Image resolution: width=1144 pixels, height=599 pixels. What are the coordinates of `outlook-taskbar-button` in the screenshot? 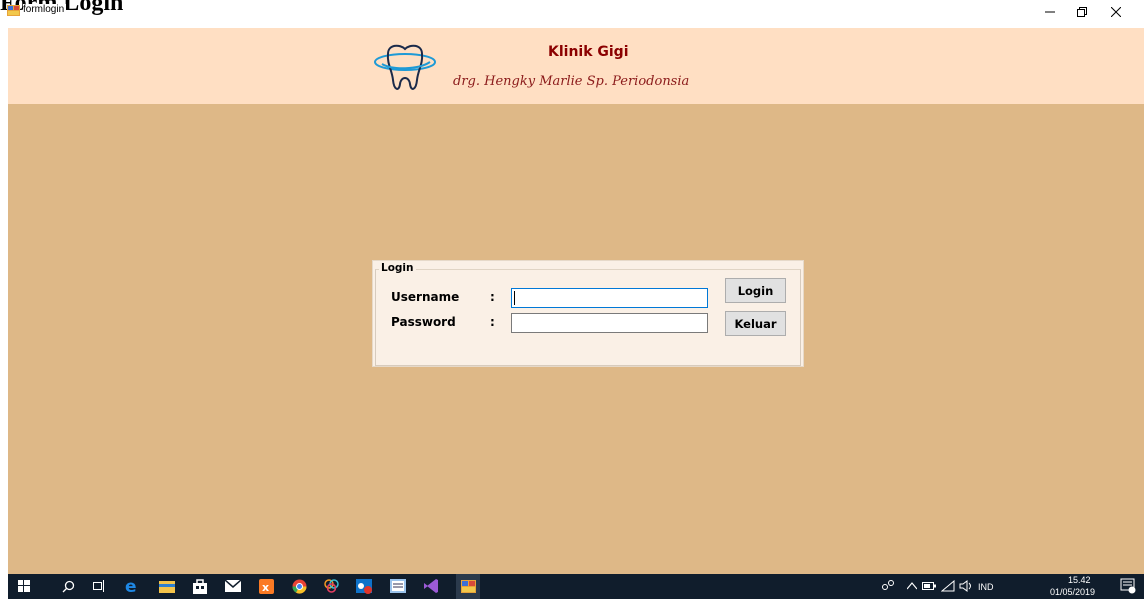 It's located at (364, 586).